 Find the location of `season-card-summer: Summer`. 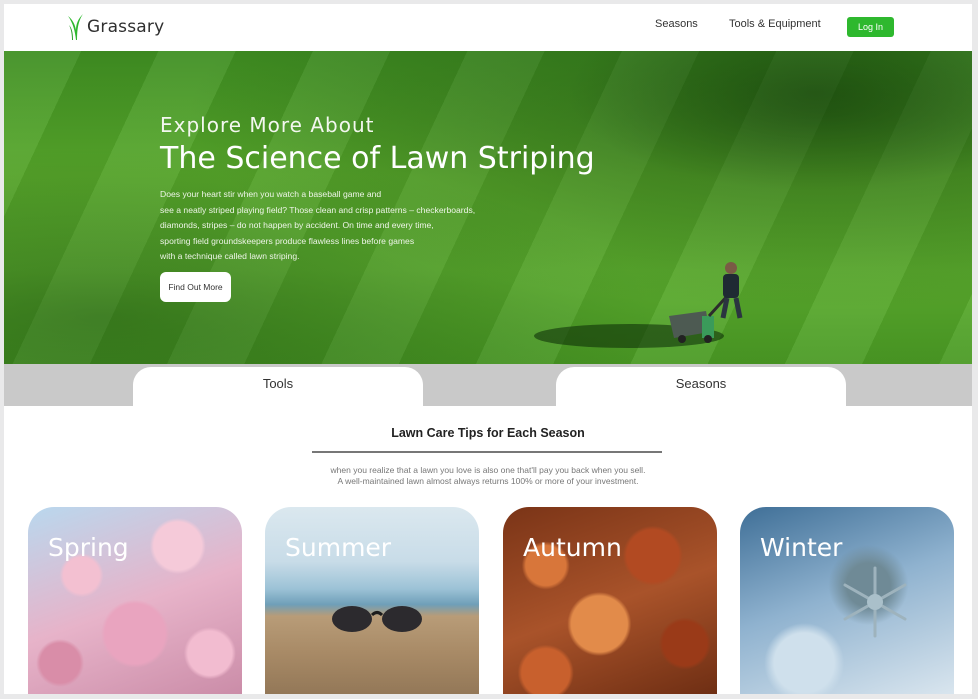

season-card-summer: Summer is located at coordinates (372, 600).